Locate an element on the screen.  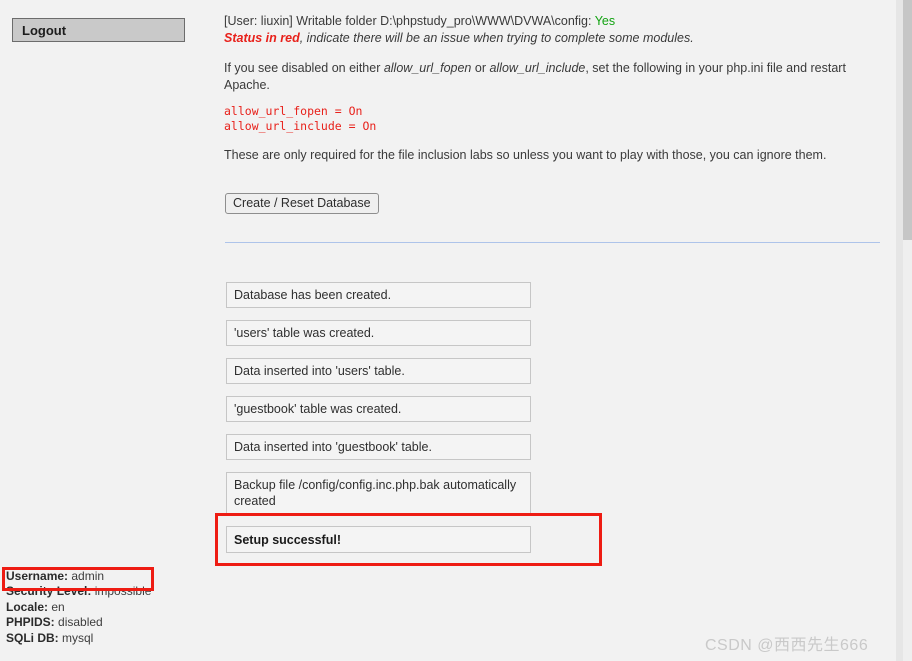
message-item: 'guestbook' table was created. is located at coordinates (378, 409).